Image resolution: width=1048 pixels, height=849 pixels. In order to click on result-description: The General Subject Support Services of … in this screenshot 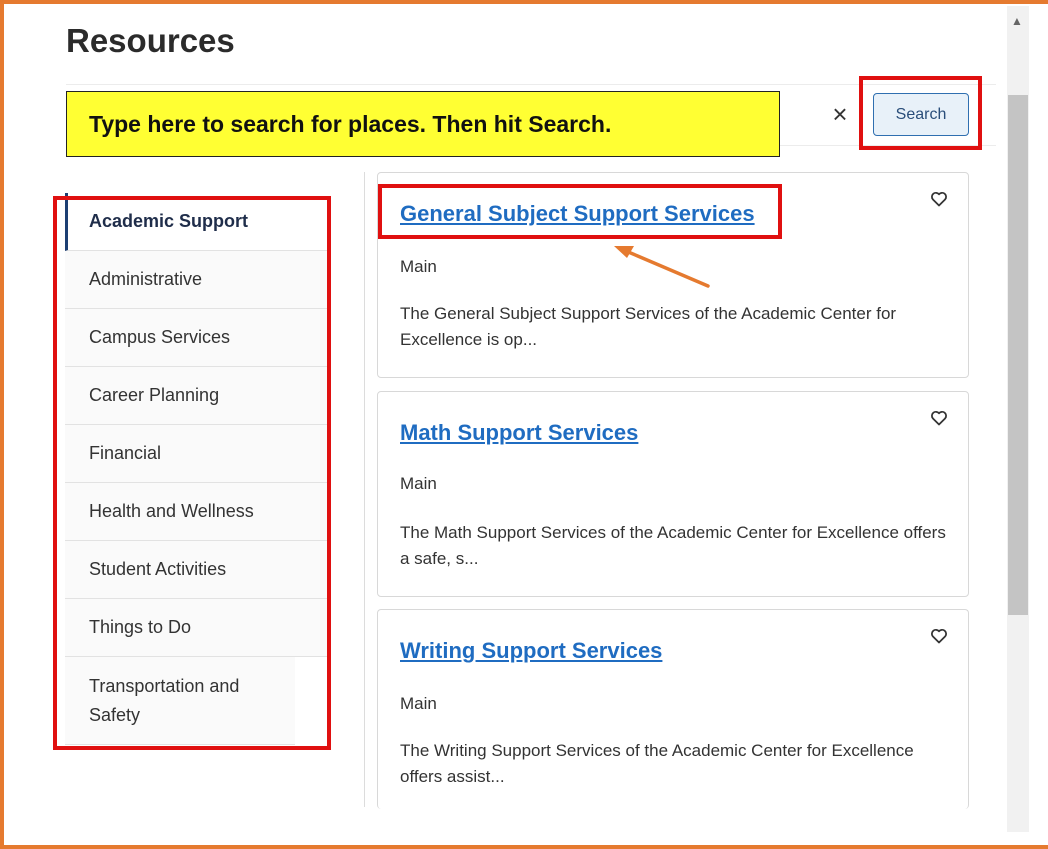, I will do `click(648, 326)`.